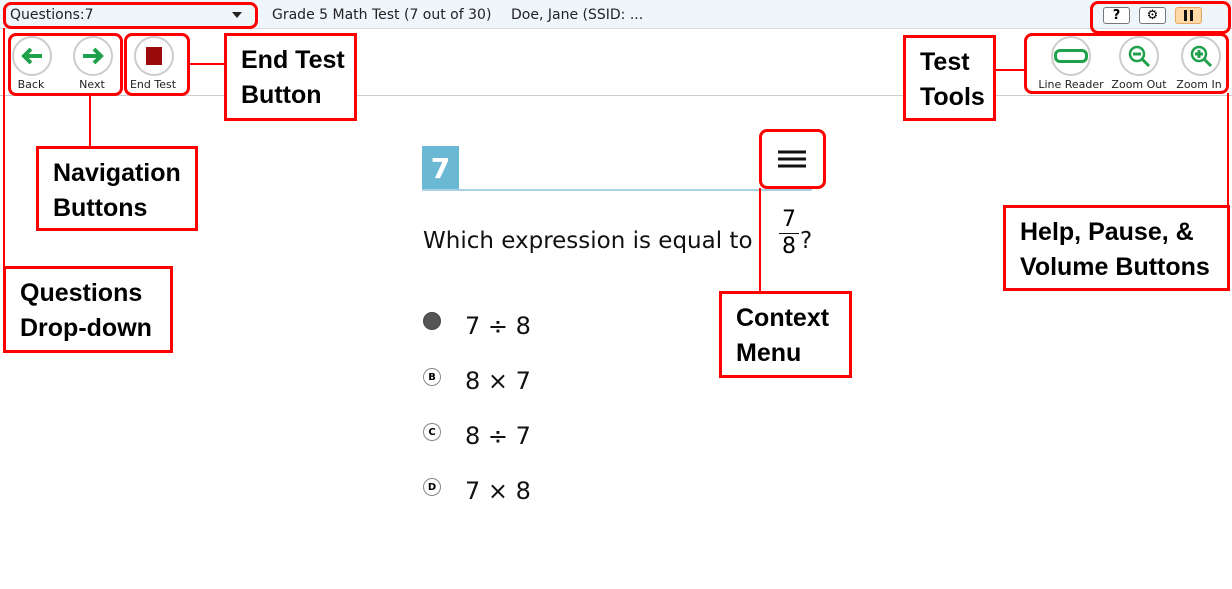  What do you see at coordinates (432, 377) in the screenshot?
I see `option-b-radio: B` at bounding box center [432, 377].